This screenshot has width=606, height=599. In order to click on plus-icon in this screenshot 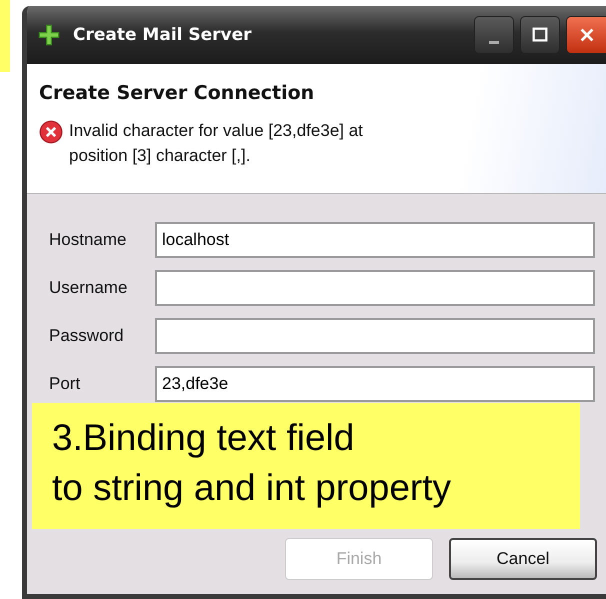, I will do `click(49, 35)`.